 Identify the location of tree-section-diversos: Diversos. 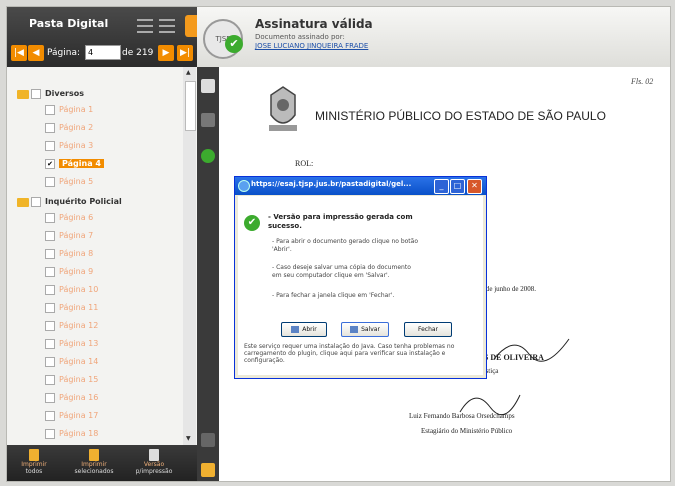
(50, 94).